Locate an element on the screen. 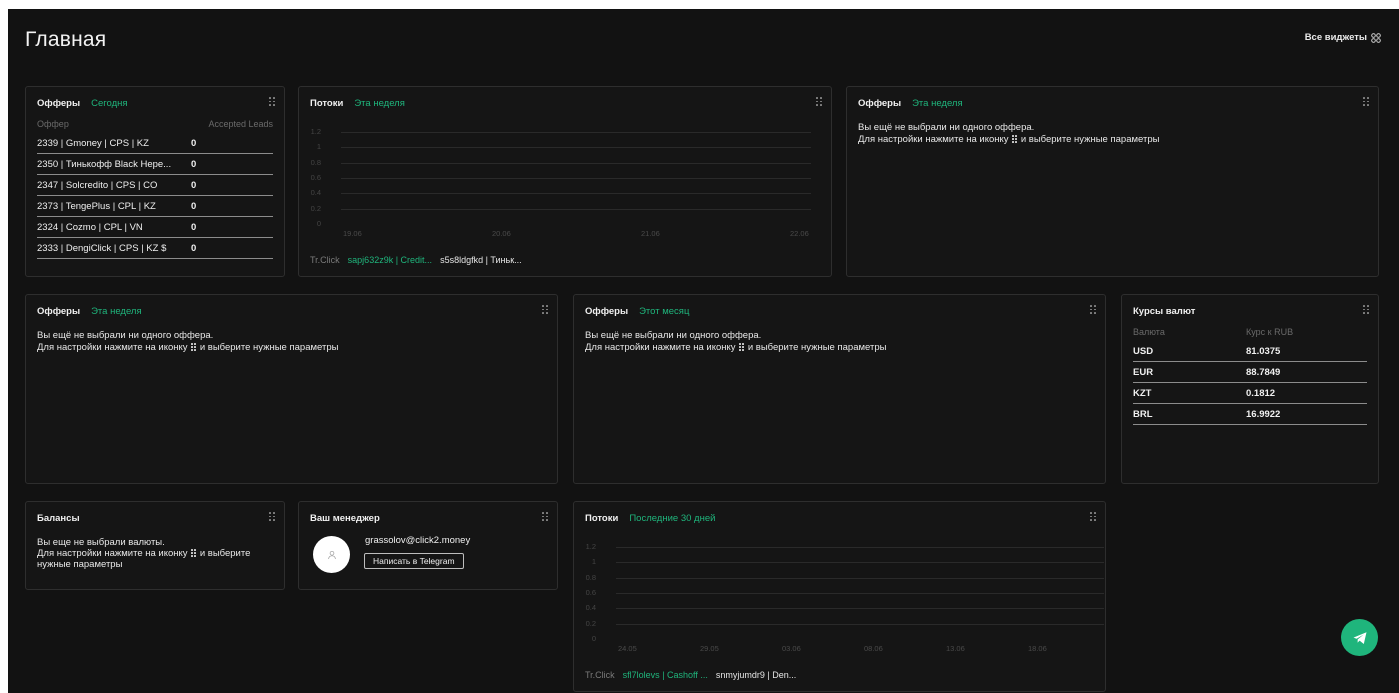 Image resolution: width=1399 pixels, height=693 pixels. table-row: 2350 | Тинькофф Black Нере... 0 is located at coordinates (155, 164).